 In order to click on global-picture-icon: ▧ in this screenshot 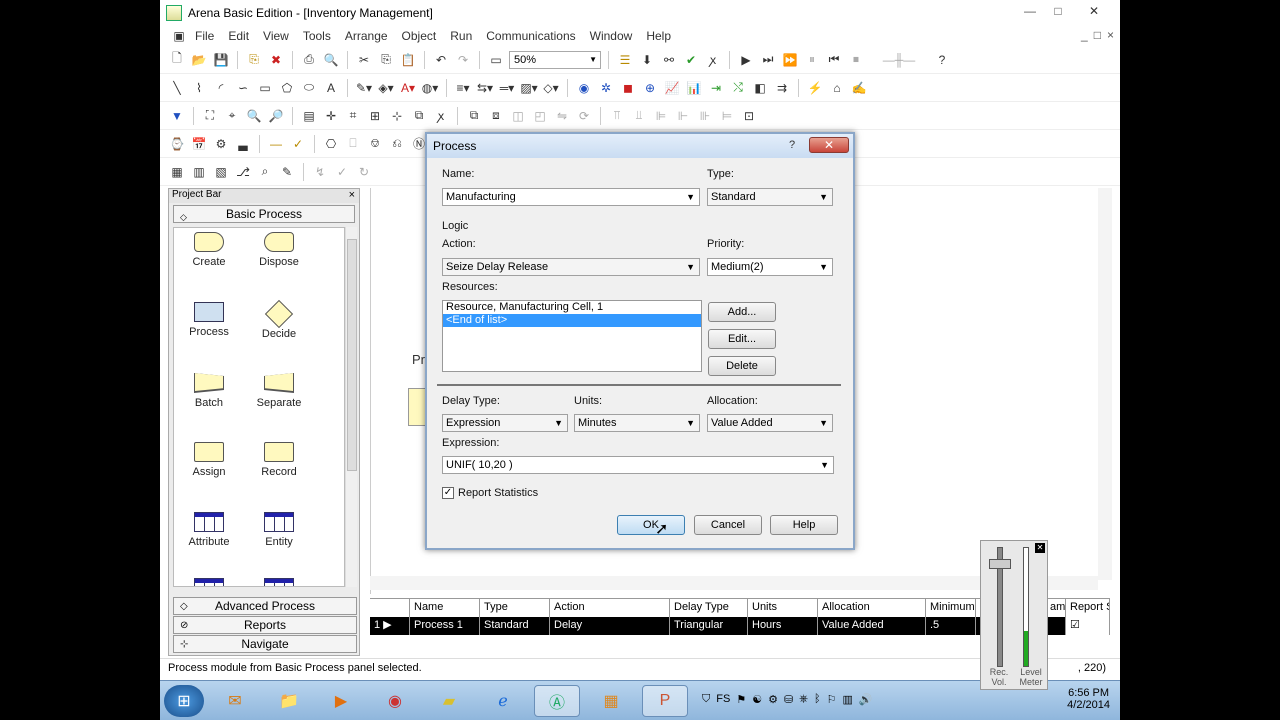, I will do `click(221, 172)`.